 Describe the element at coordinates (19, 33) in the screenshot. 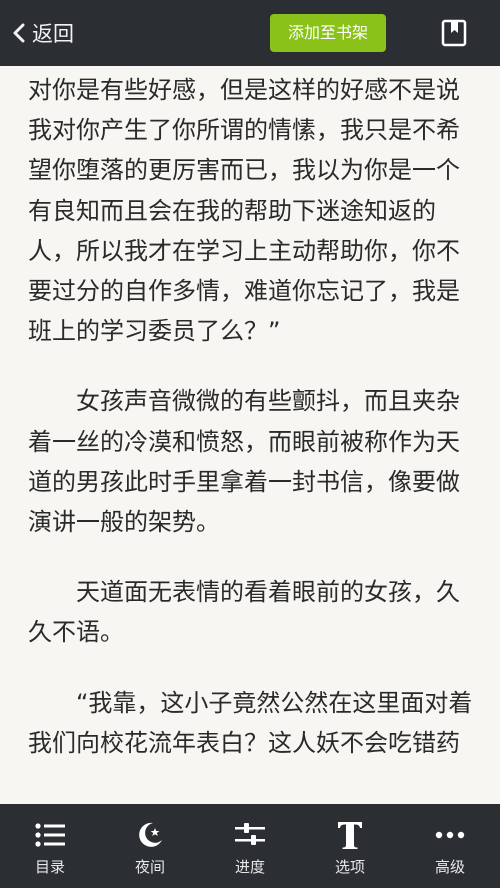

I see `chevron-left-icon` at that location.